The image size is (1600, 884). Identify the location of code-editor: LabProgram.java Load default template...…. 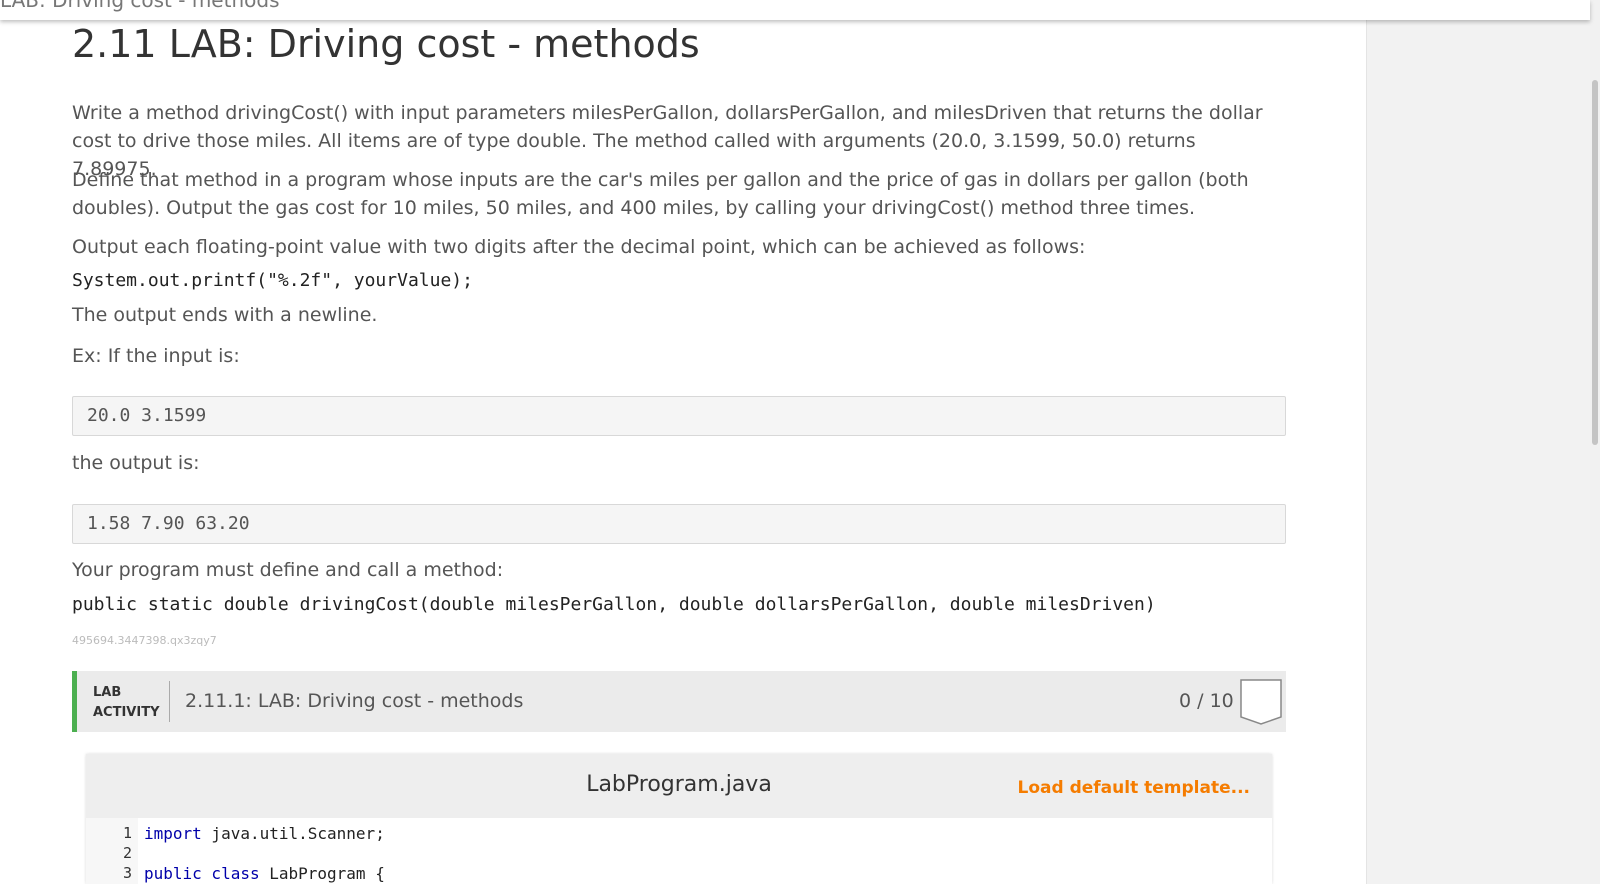
(679, 819).